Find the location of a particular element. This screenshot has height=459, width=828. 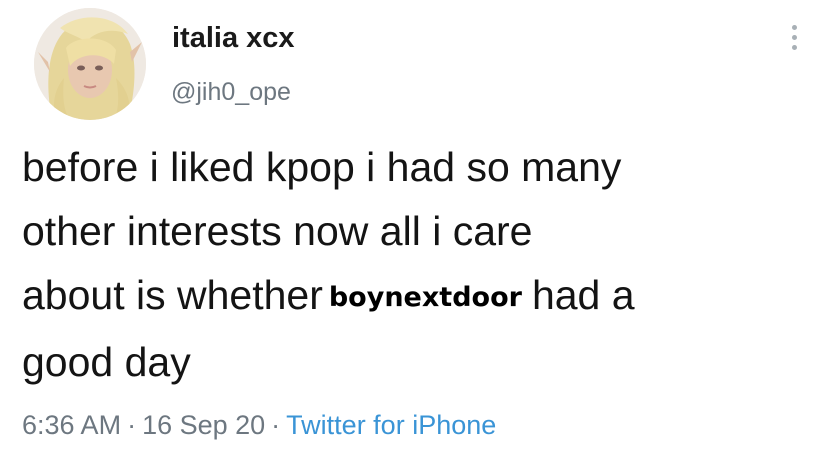

tweet-meta: 6:36 AM · 16 Sep 20 · Twitter for iPhone is located at coordinates (259, 425).